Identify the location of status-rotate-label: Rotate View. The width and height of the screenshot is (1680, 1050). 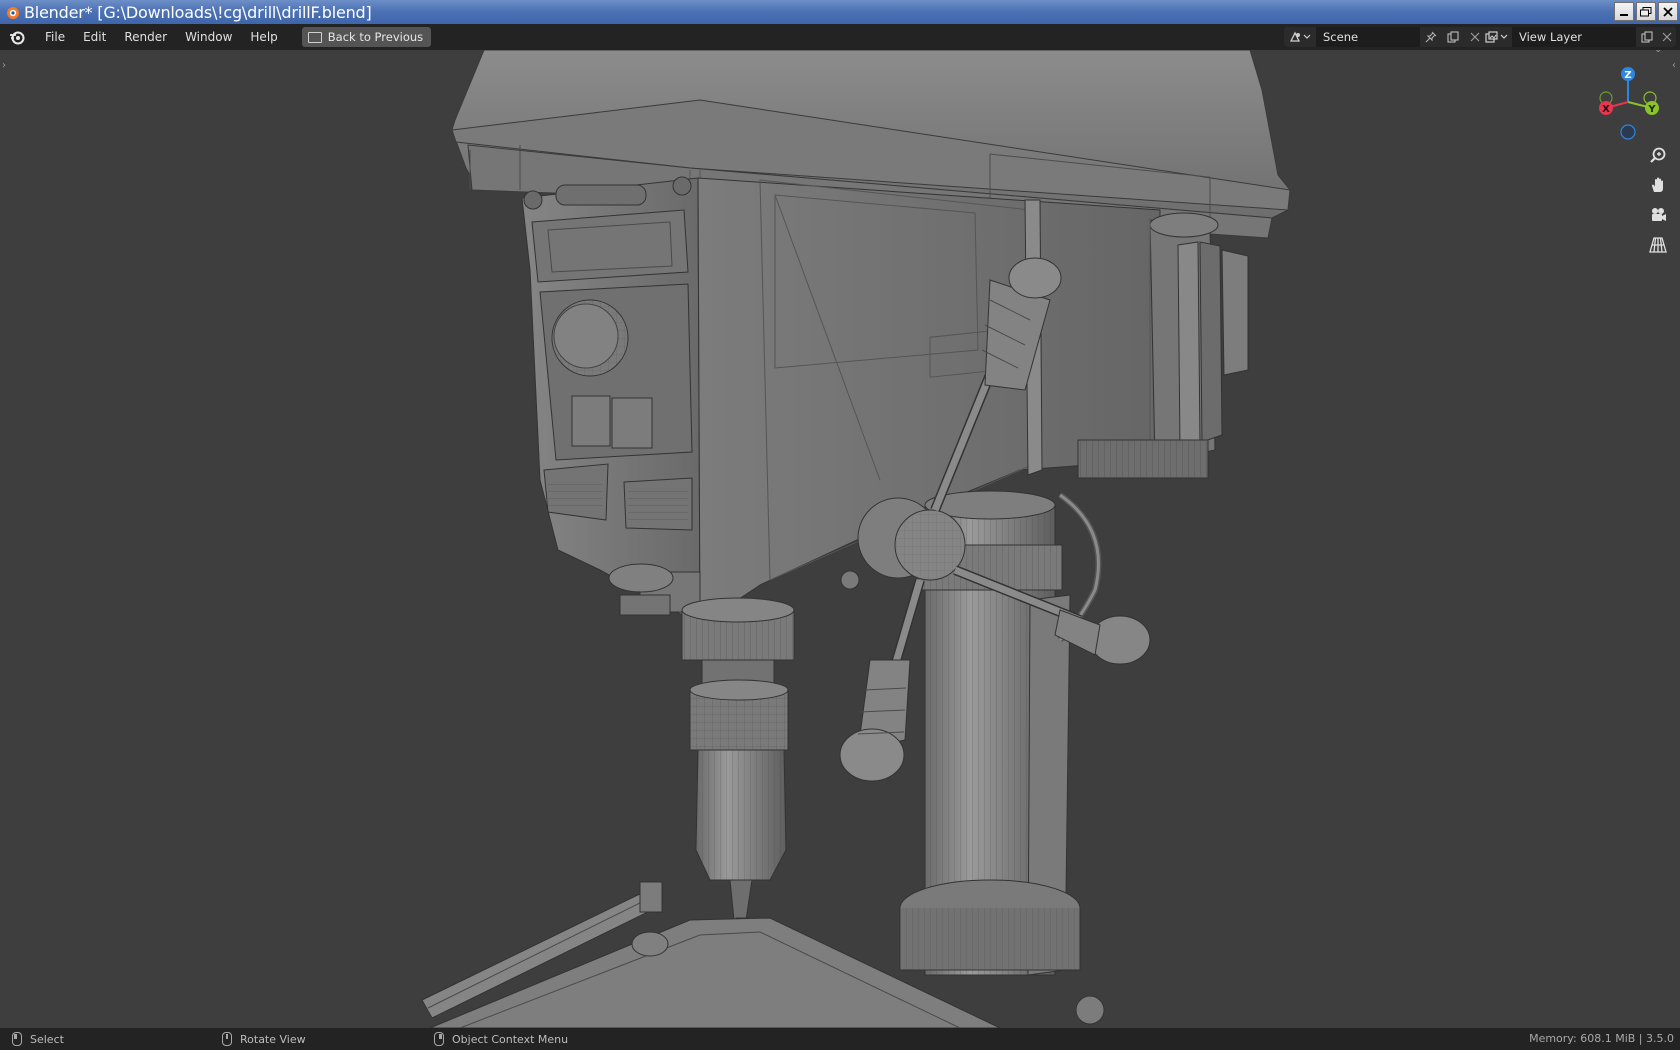
(273, 1039).